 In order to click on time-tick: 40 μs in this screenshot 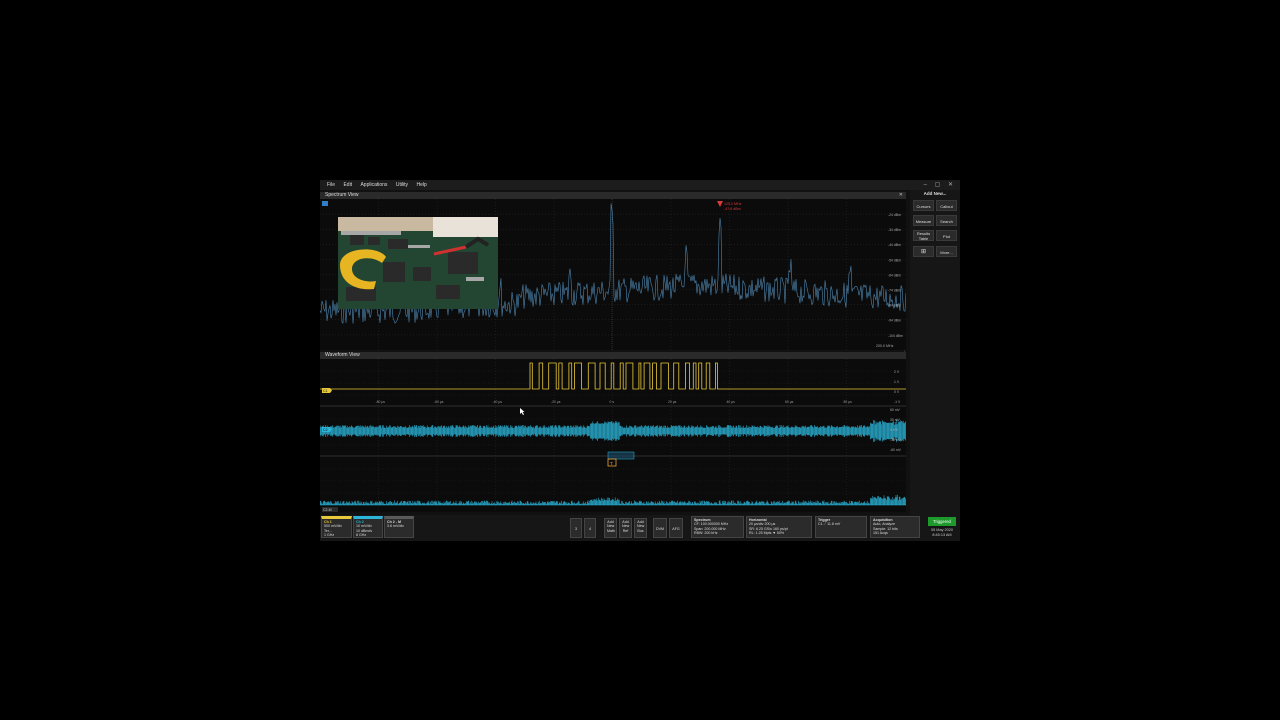, I will do `click(731, 402)`.